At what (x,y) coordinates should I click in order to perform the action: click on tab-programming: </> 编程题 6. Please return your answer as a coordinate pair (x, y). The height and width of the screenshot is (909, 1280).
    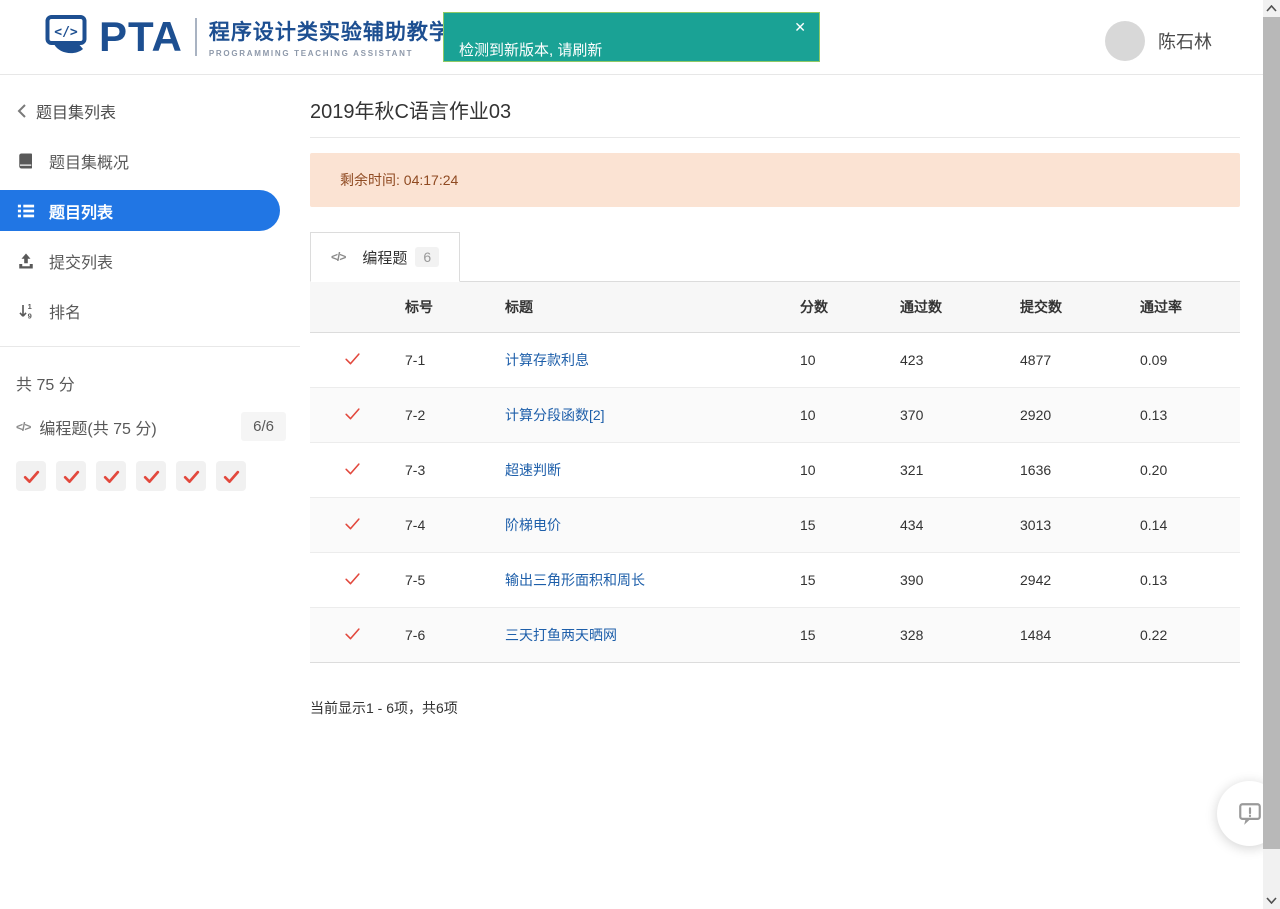
    Looking at the image, I should click on (385, 257).